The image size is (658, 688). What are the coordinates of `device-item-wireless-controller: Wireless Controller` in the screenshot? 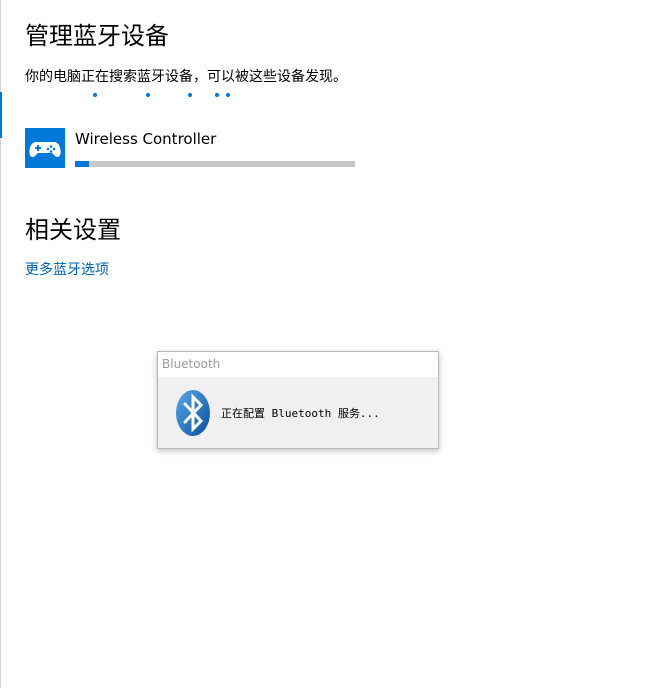 It's located at (195, 150).